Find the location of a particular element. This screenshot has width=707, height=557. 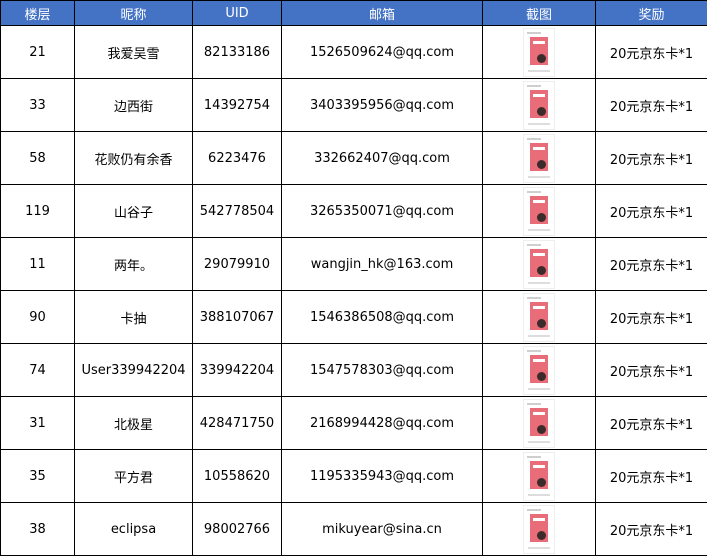

header-screenshot: 截图 is located at coordinates (539, 13).